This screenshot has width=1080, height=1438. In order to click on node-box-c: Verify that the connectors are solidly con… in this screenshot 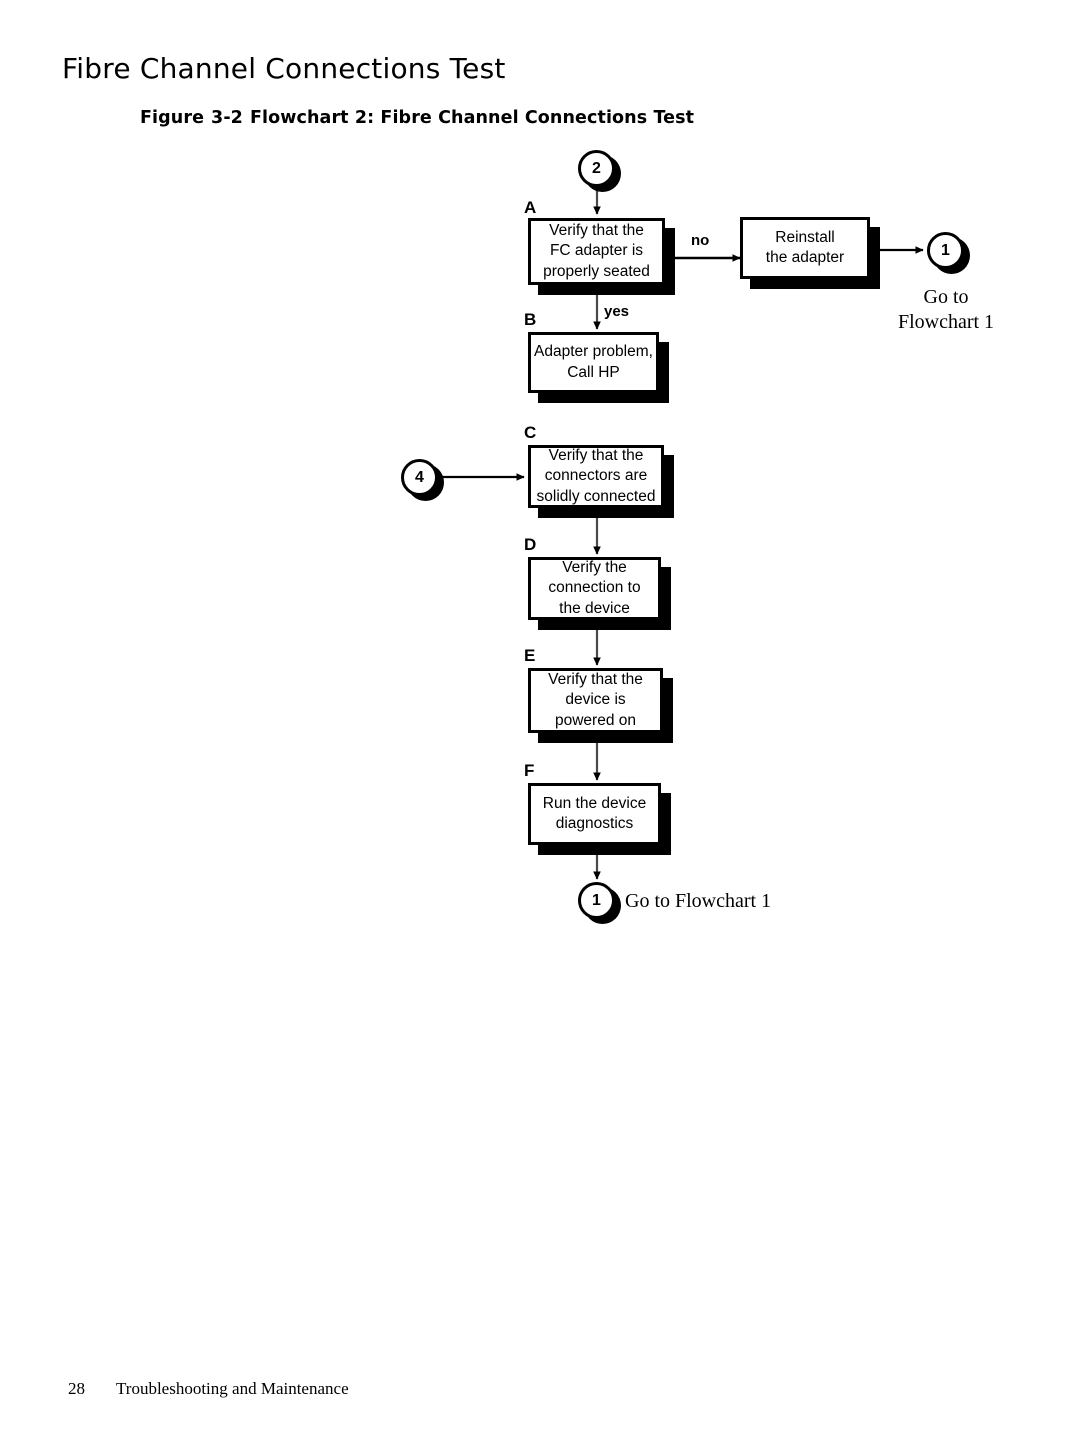, I will do `click(596, 476)`.